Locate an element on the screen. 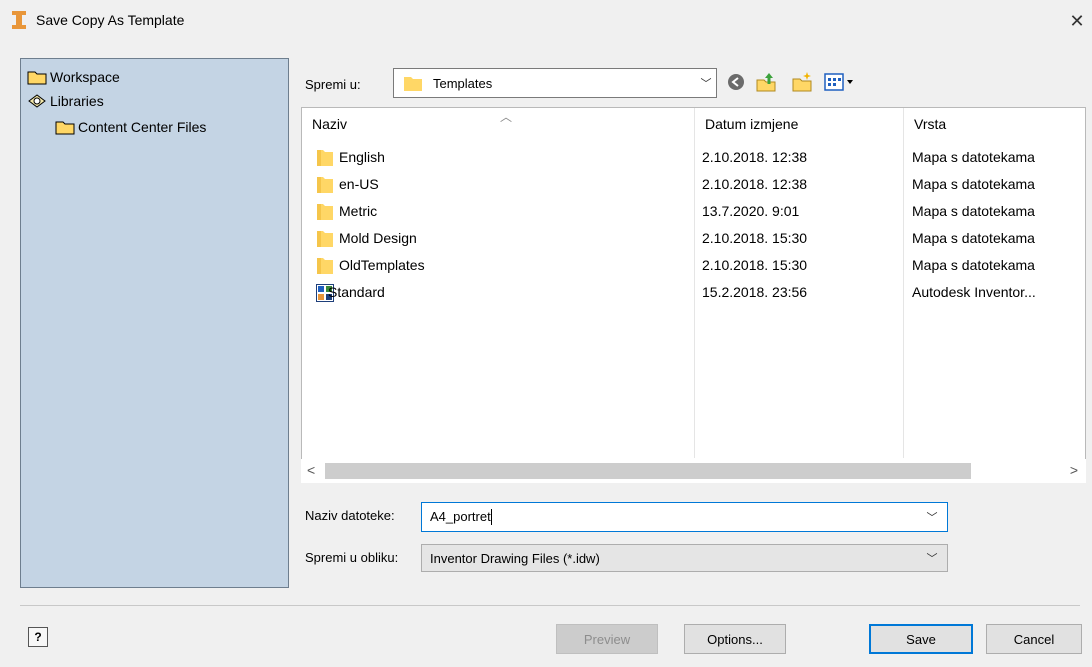 This screenshot has height=667, width=1092. up-folder-button is located at coordinates (766, 82).